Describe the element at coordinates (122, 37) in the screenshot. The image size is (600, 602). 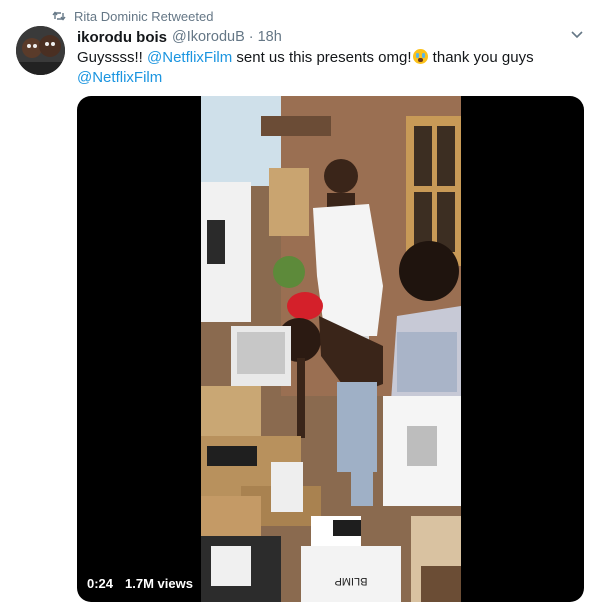
I see `author-display-name: ikorodu bois` at that location.